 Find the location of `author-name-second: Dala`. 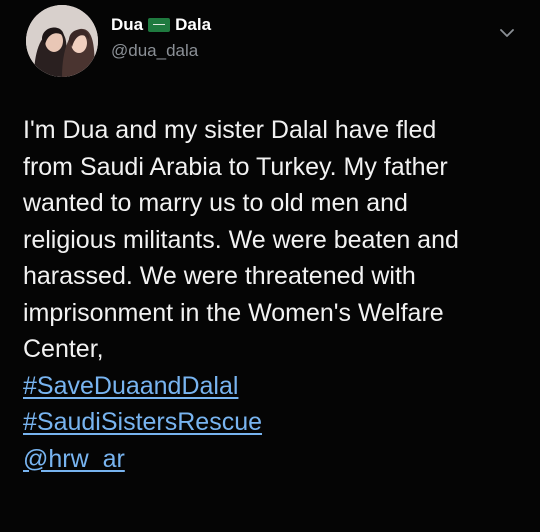

author-name-second: Dala is located at coordinates (193, 24).